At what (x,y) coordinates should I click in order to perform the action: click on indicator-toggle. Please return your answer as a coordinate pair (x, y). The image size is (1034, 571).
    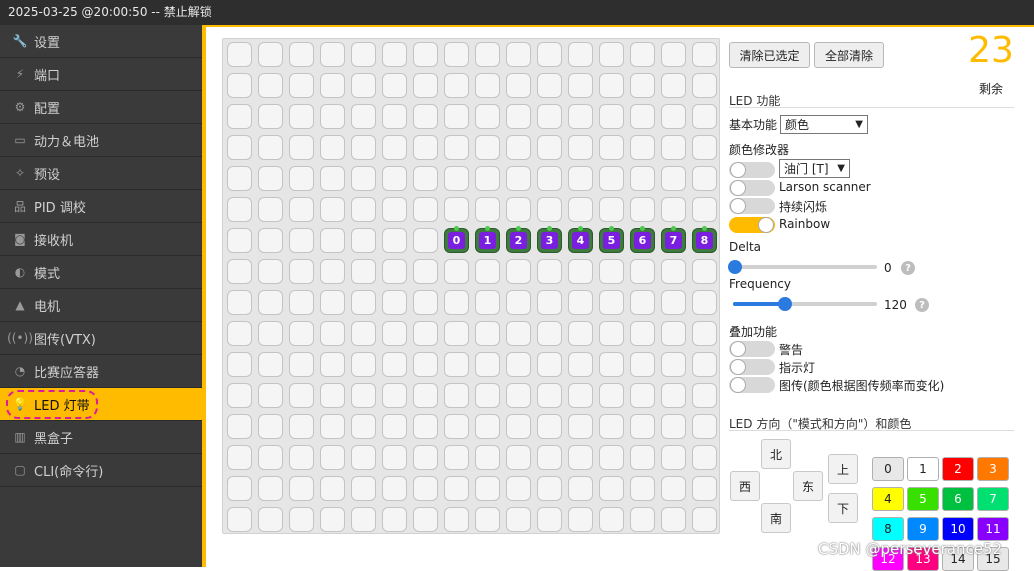
    Looking at the image, I should click on (752, 367).